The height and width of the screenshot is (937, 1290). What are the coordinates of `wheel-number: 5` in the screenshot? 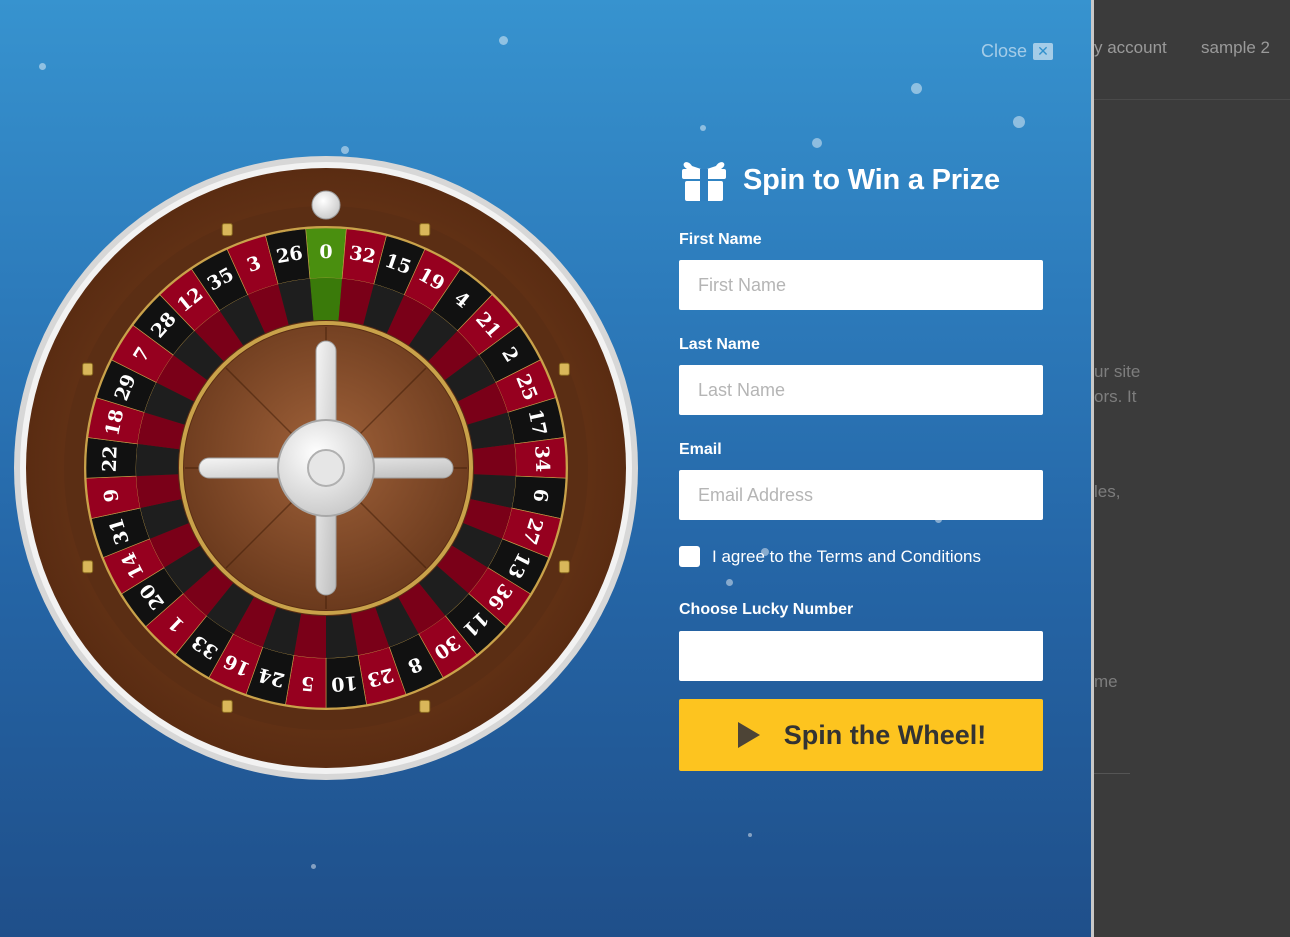 It's located at (307, 683).